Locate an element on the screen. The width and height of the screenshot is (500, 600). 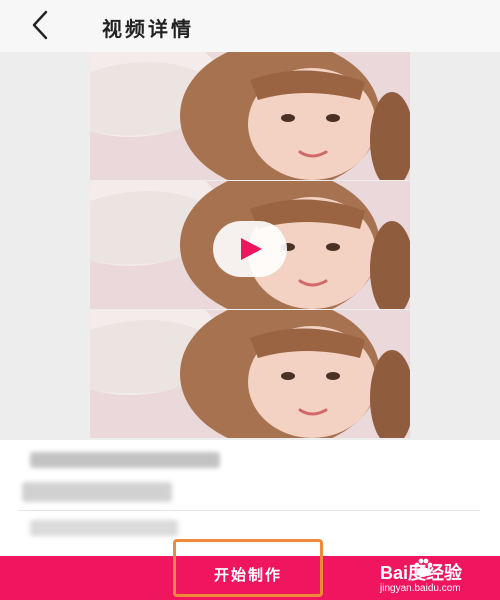
play-button is located at coordinates (250, 249).